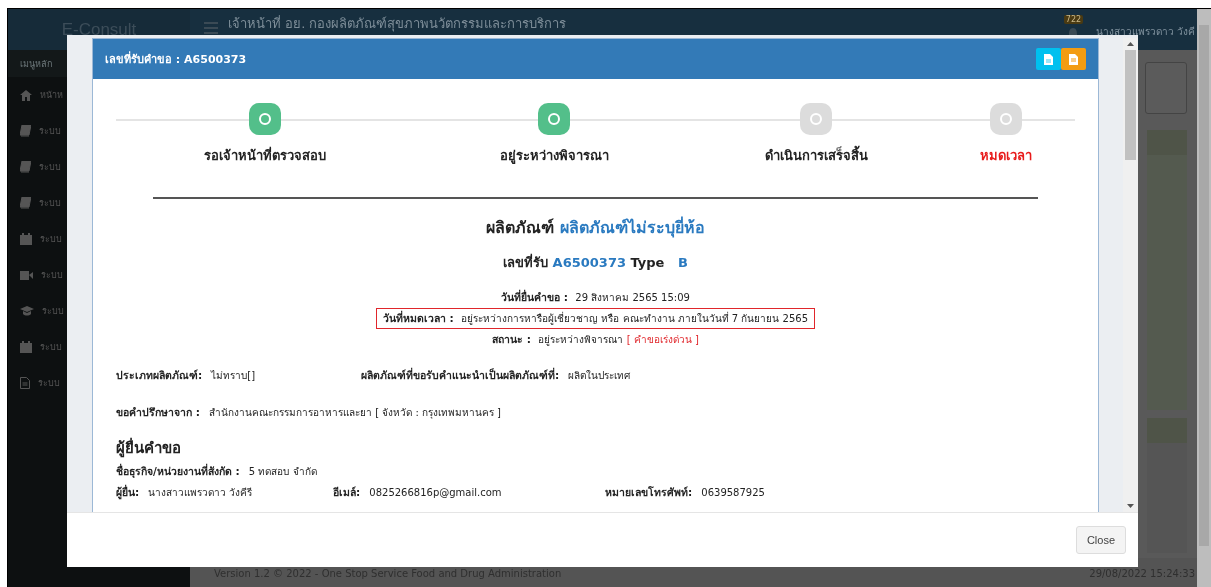 Image resolution: width=1211 pixels, height=587 pixels. I want to click on field-label: สถานะ :, so click(511, 339).